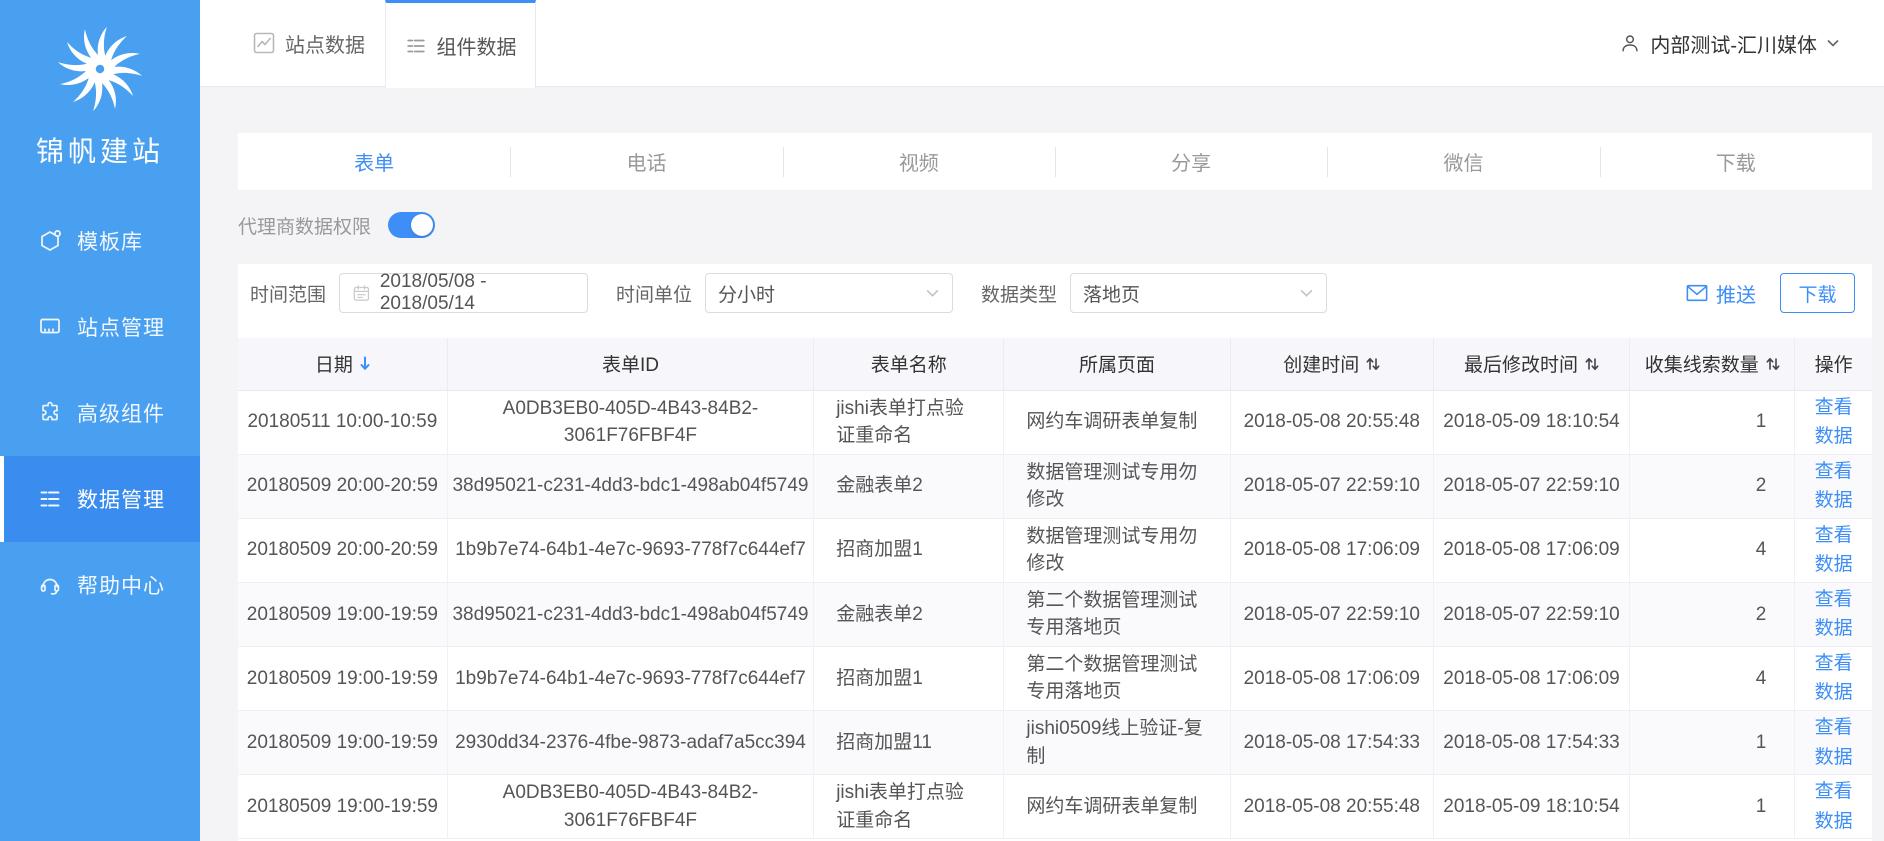  I want to click on col-form-name: 表单名称, so click(908, 364).